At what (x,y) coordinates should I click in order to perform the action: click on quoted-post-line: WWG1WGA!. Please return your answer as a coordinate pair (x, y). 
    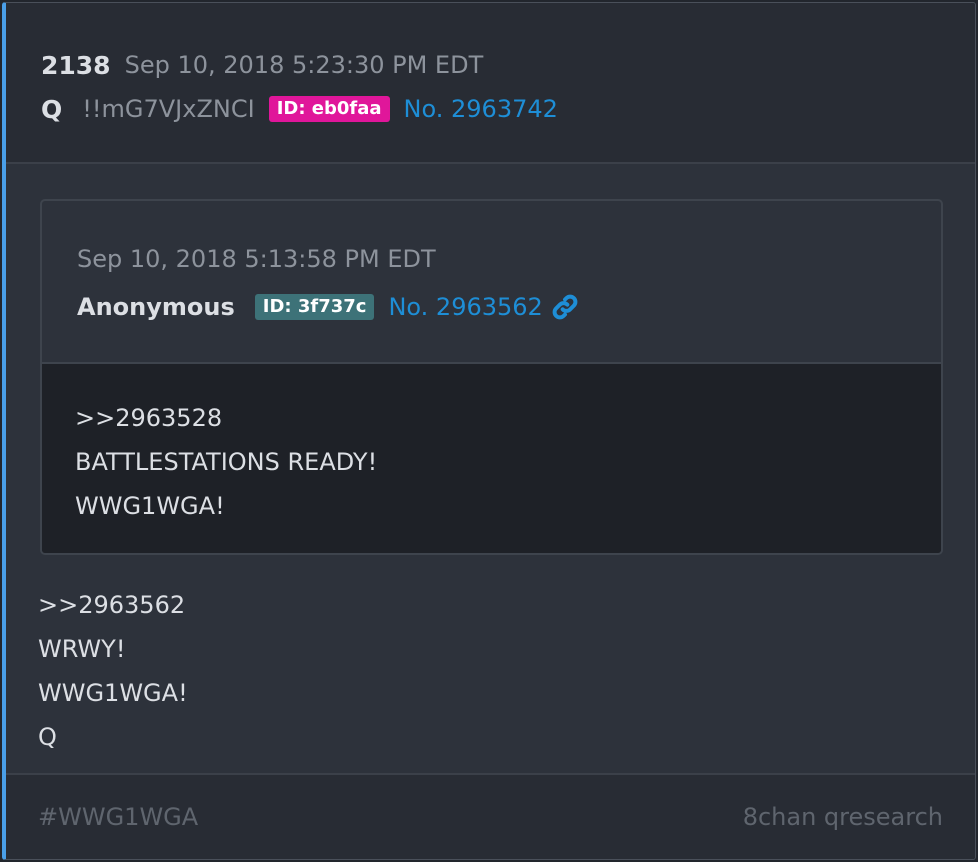
    Looking at the image, I should click on (150, 506).